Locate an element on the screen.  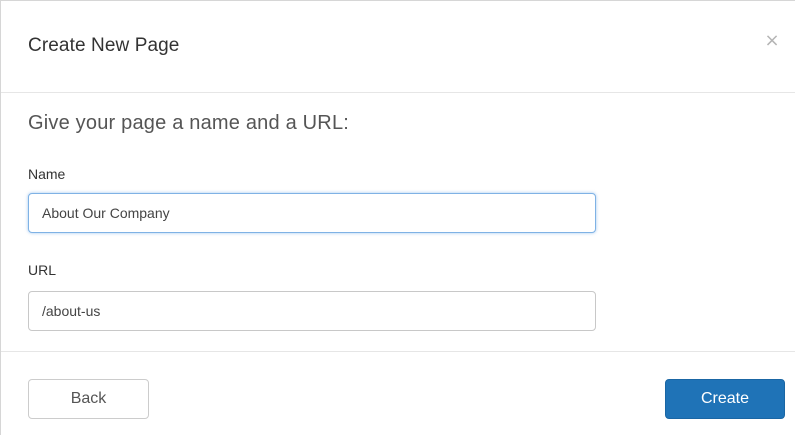
name-input is located at coordinates (312, 213).